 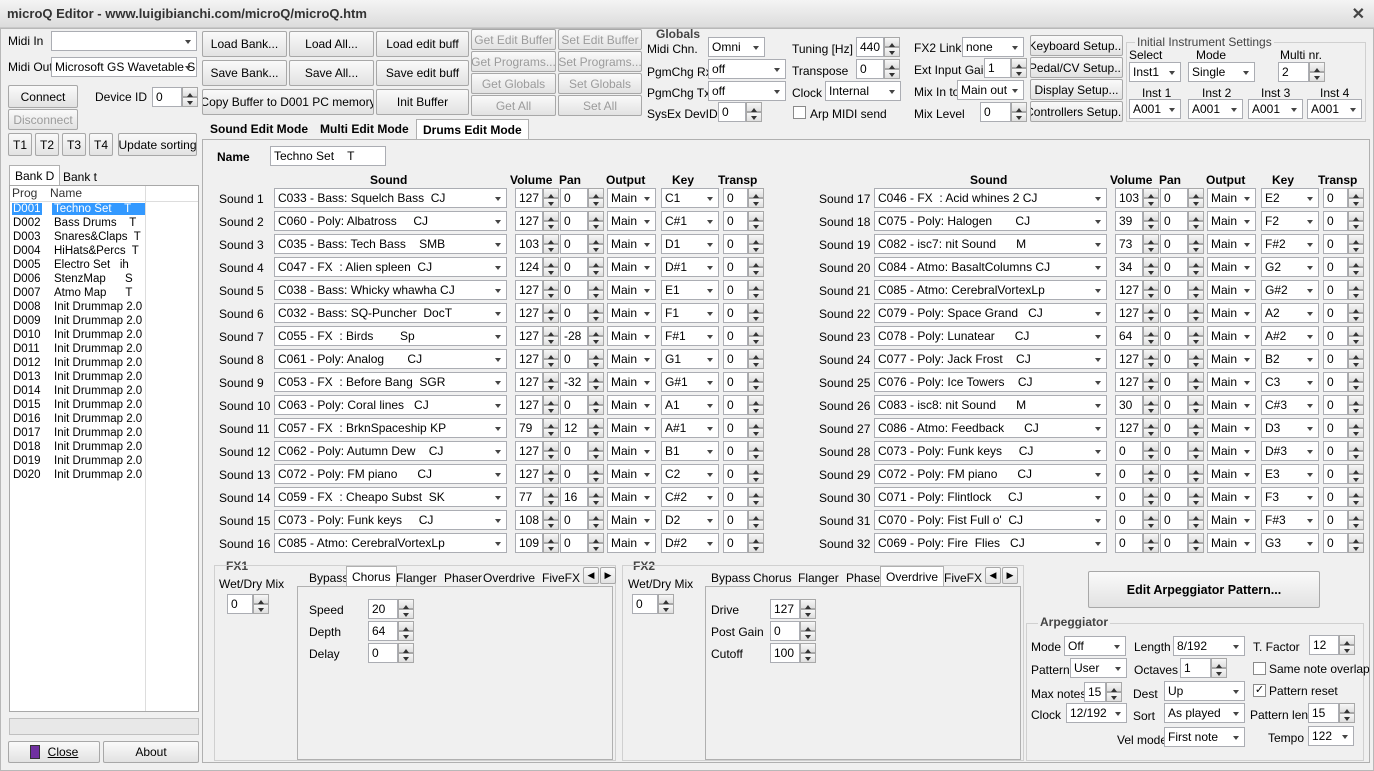 I want to click on arp-mode-select: Off, so click(x=1095, y=646).